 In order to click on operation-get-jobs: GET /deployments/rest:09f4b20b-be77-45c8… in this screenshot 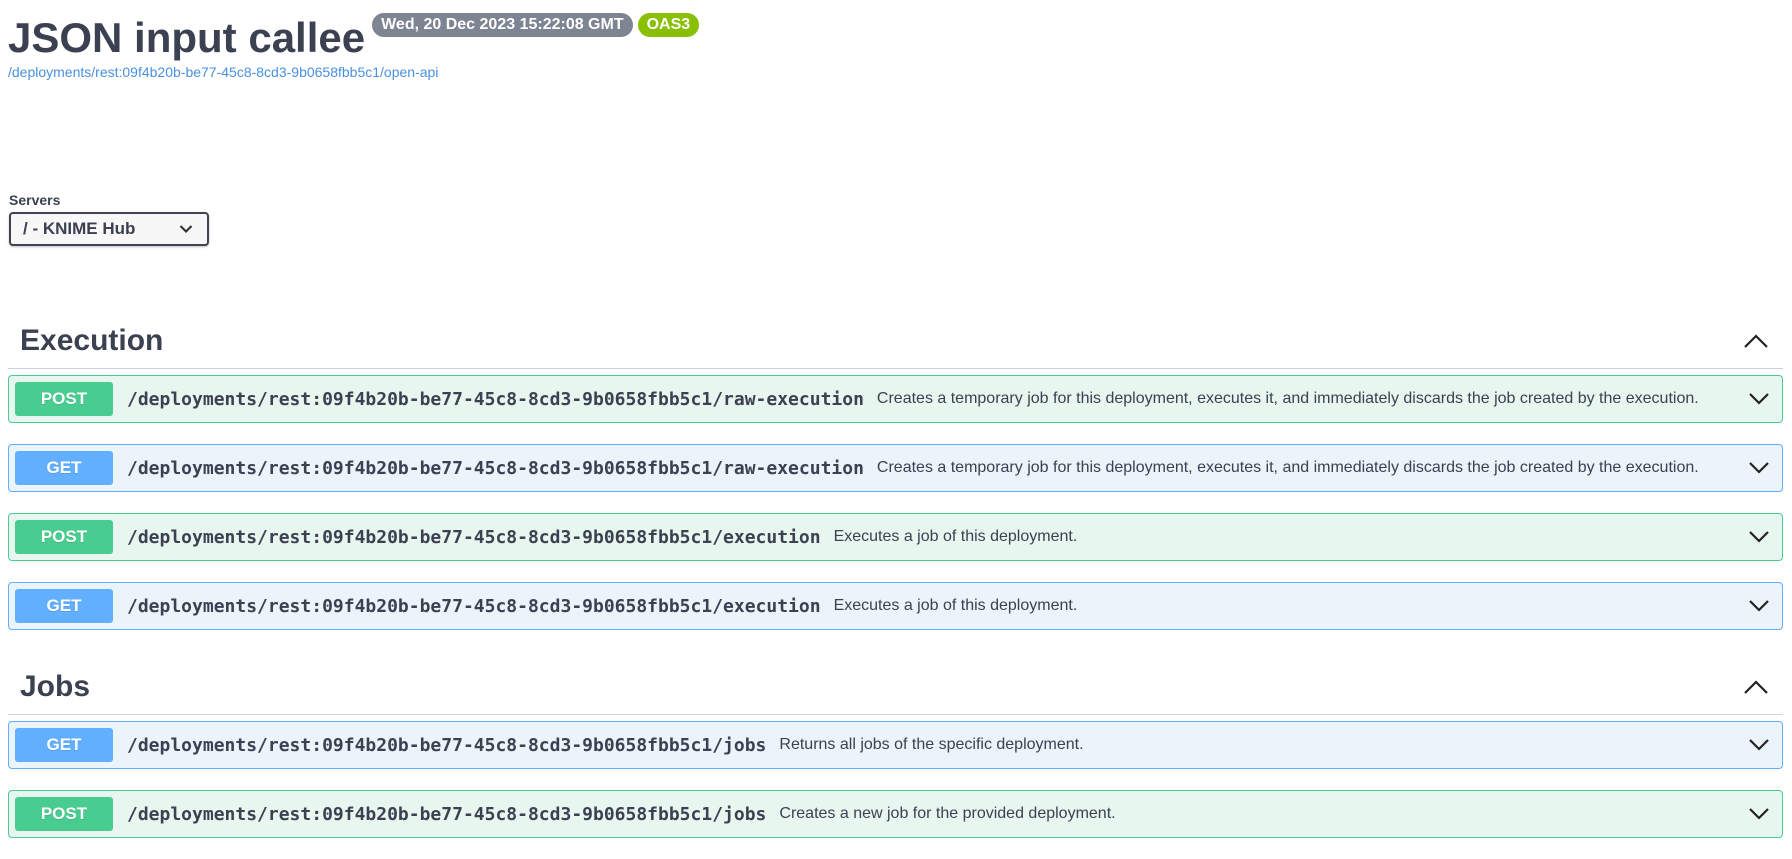, I will do `click(895, 745)`.